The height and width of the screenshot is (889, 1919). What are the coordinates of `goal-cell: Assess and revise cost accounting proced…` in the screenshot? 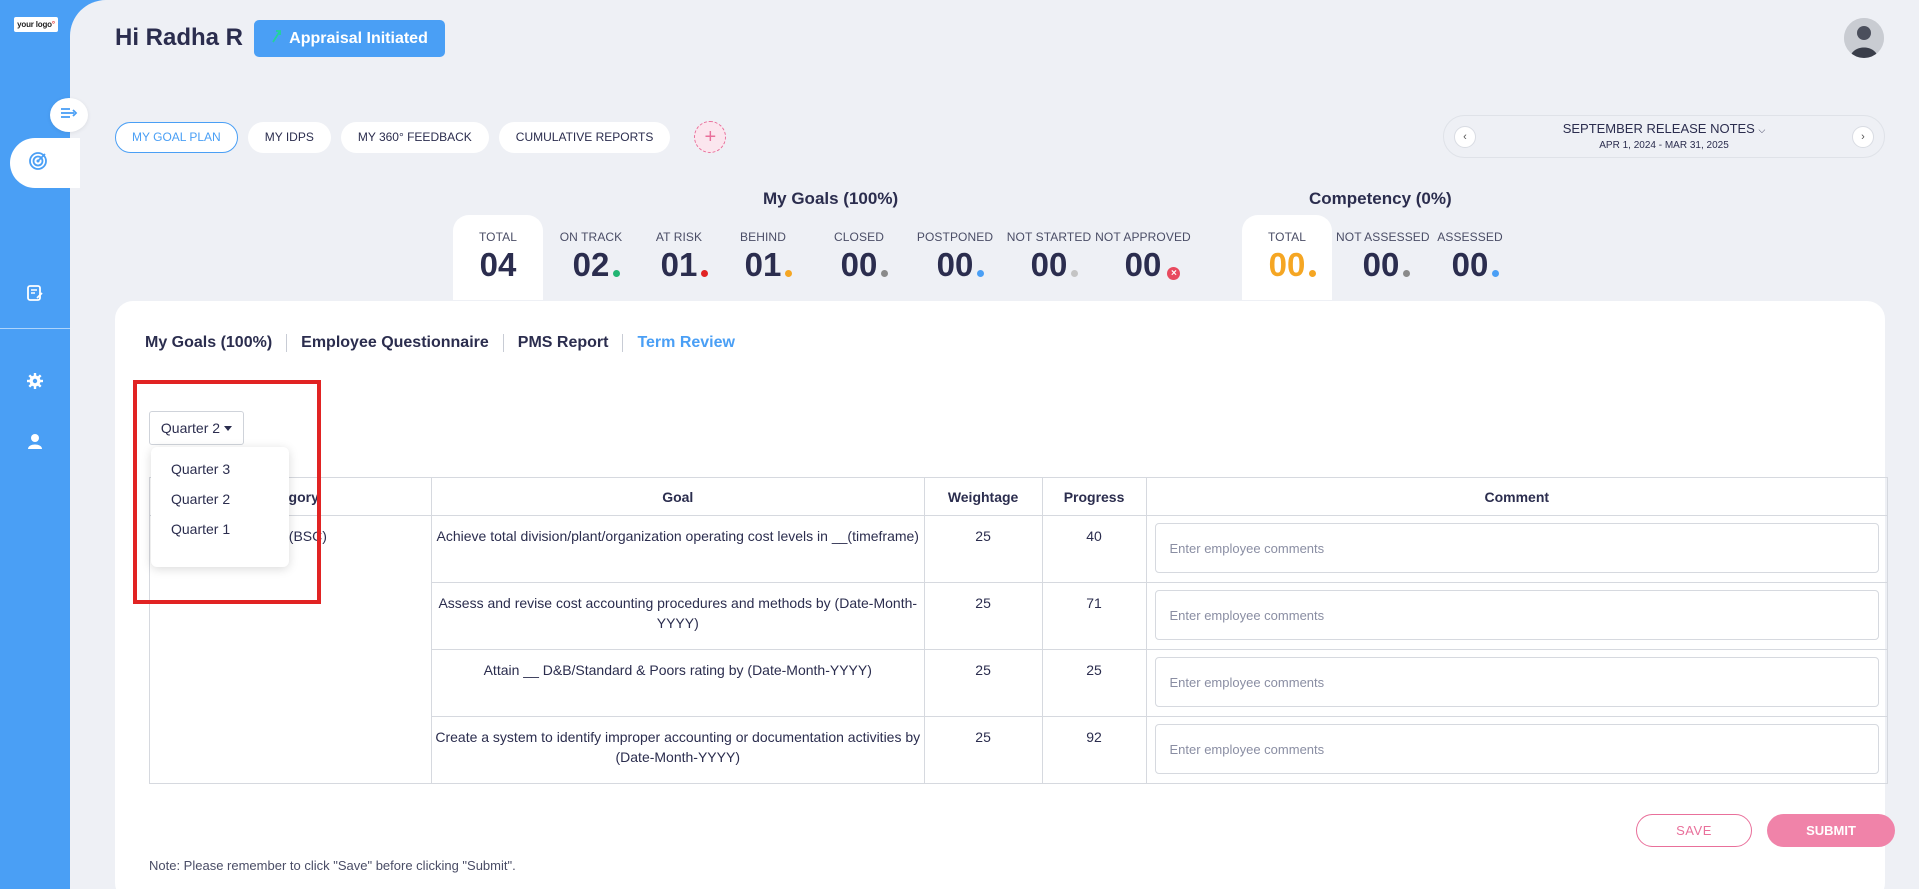 It's located at (677, 616).